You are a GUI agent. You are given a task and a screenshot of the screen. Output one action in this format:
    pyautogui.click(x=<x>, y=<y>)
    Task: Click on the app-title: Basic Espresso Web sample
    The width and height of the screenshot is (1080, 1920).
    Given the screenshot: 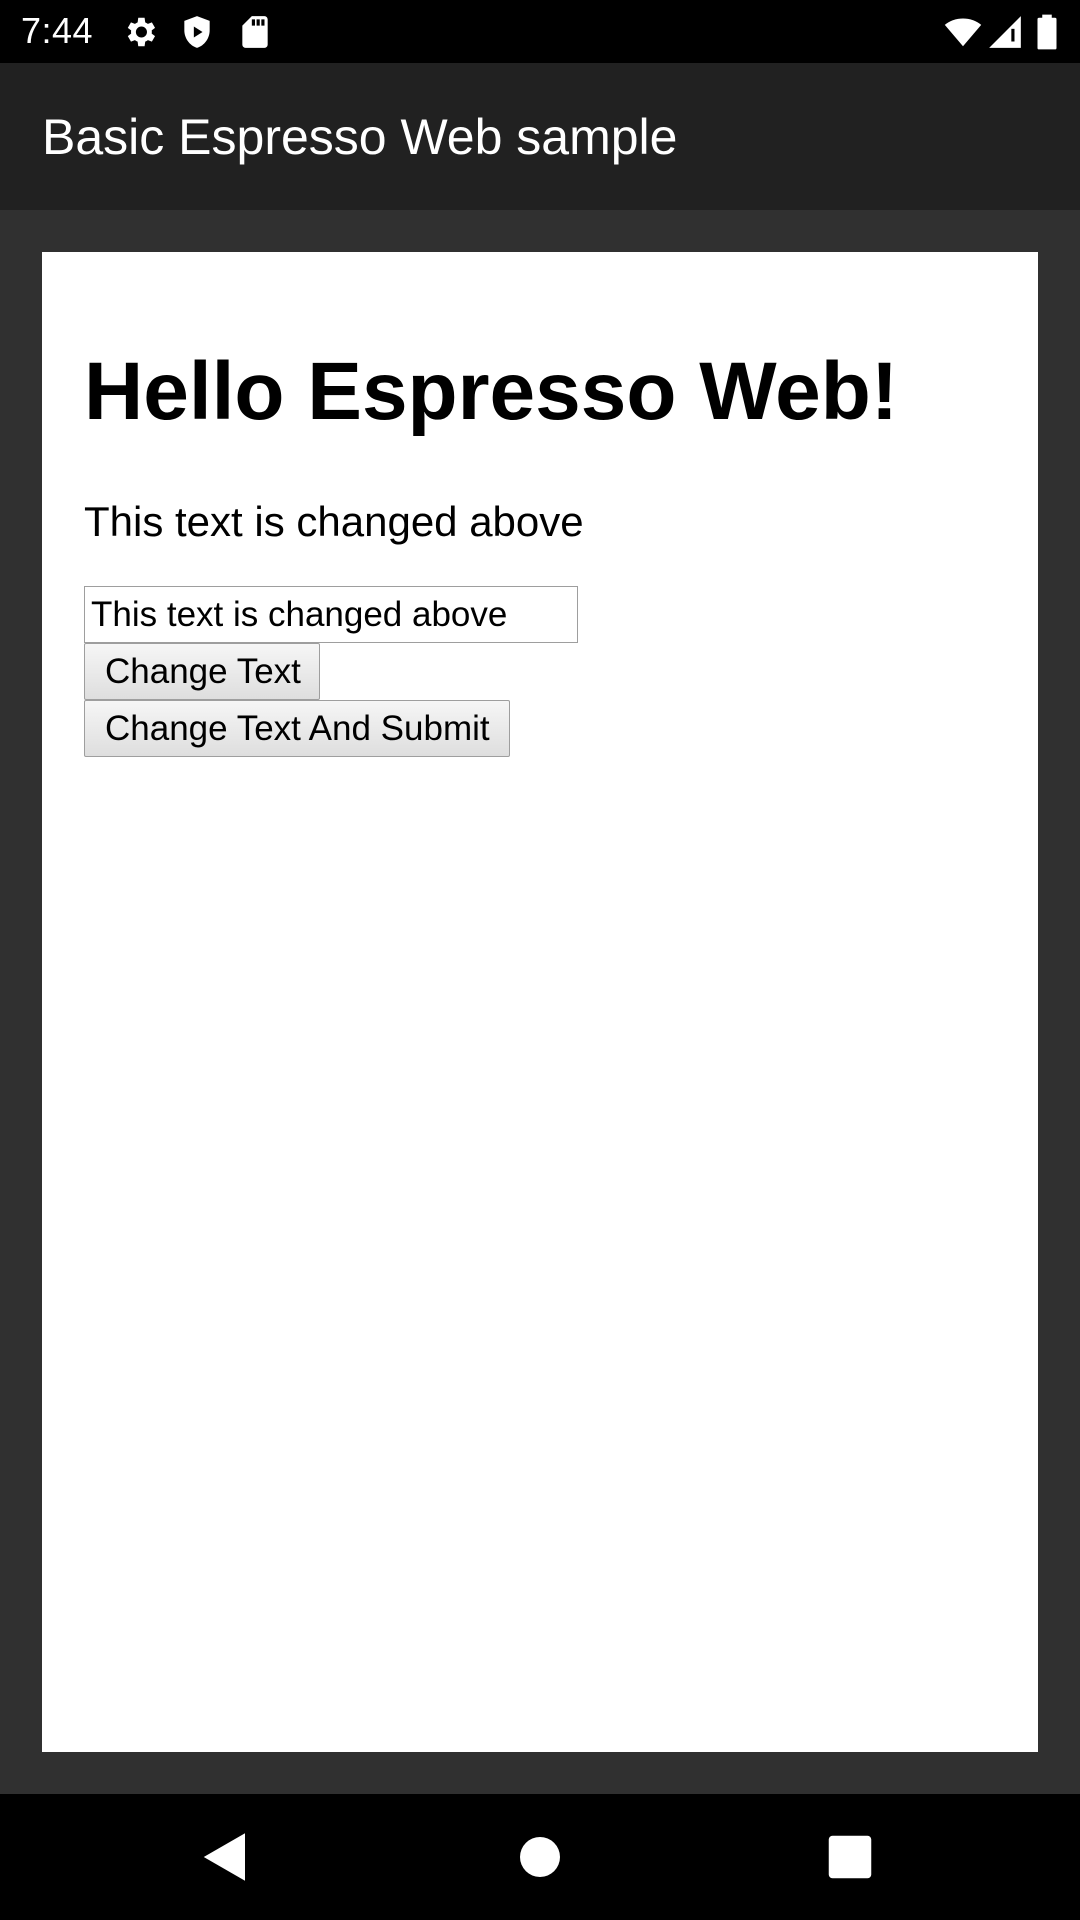 What is the action you would take?
    pyautogui.click(x=360, y=137)
    